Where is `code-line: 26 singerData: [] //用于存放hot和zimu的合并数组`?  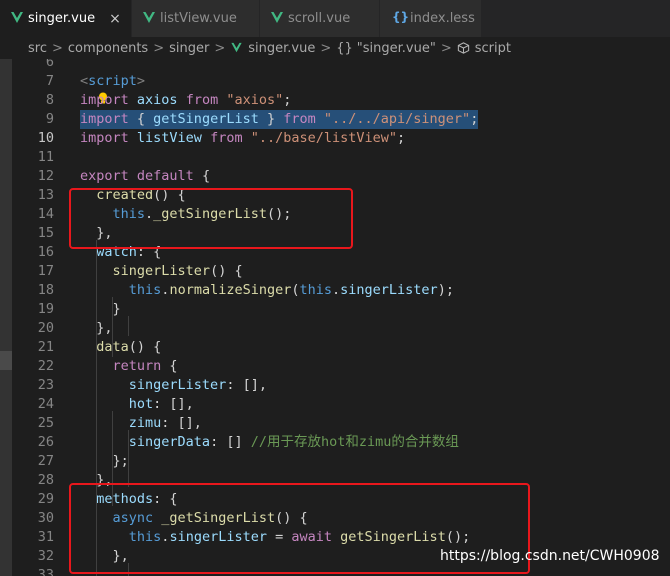 code-line: 26 singerData: [] //用于存放hot和zimu的合并数组 is located at coordinates (341, 442).